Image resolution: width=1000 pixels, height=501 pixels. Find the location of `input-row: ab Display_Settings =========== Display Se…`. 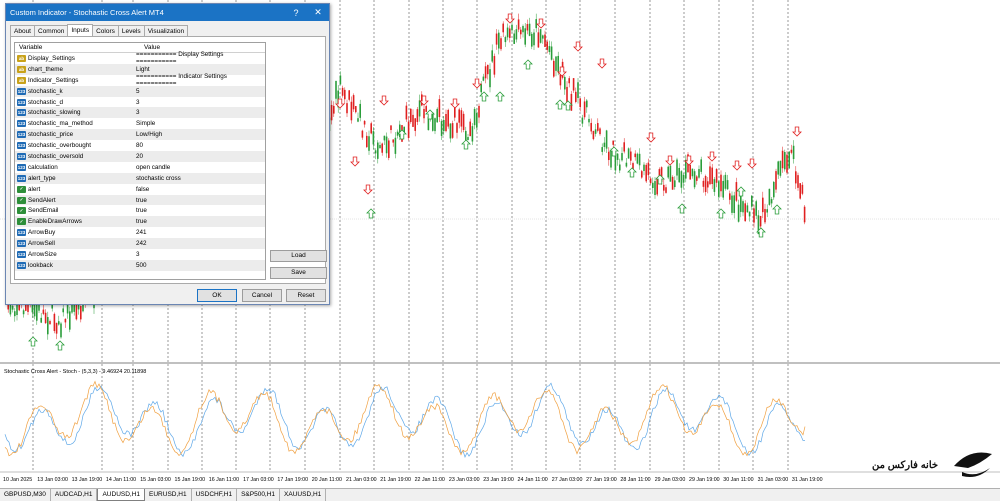

input-row: ab Display_Settings =========== Display Se… is located at coordinates (140, 58).